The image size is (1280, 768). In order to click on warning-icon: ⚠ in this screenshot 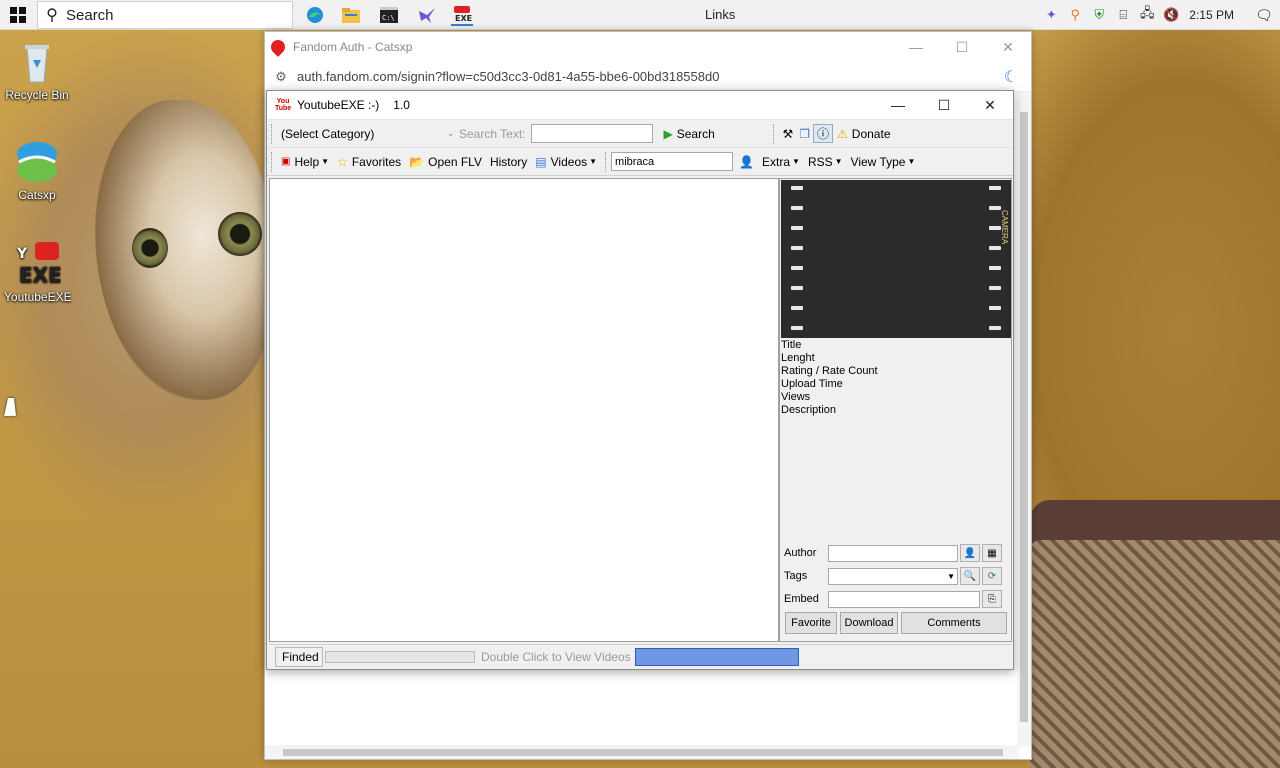, I will do `click(842, 133)`.